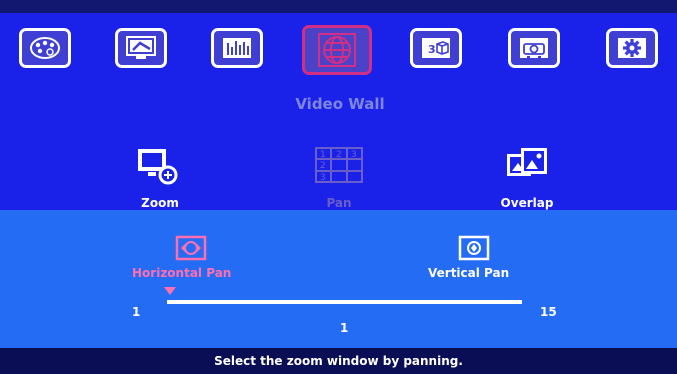 The image size is (677, 374). Describe the element at coordinates (344, 328) in the screenshot. I see `slider-current-value: 1` at that location.